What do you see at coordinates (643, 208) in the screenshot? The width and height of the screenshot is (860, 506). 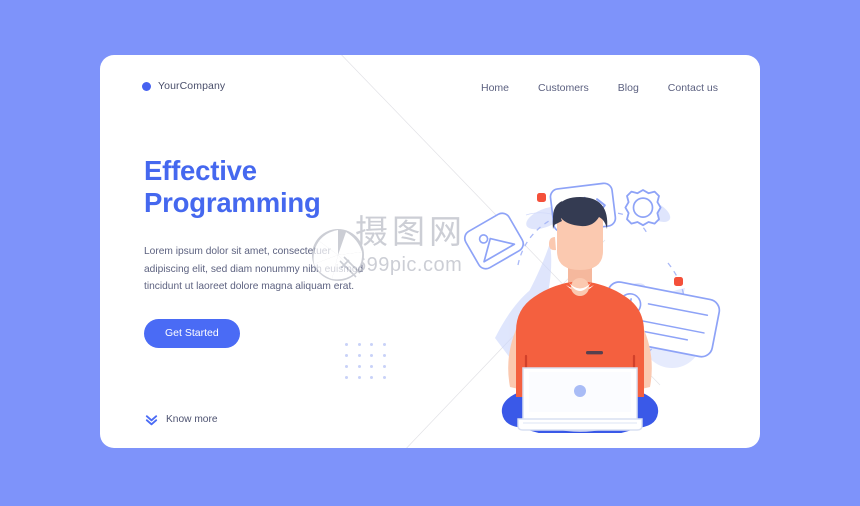 I see `gear-settings-icon` at bounding box center [643, 208].